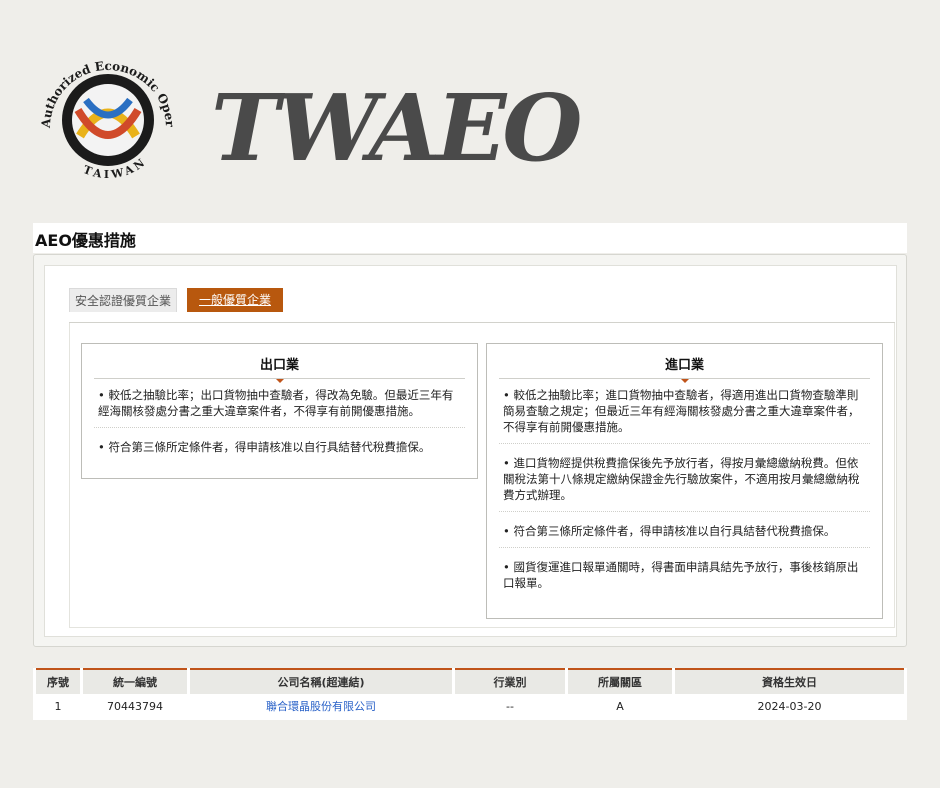  I want to click on column-header-customs-district: 所屬關區, so click(620, 681).